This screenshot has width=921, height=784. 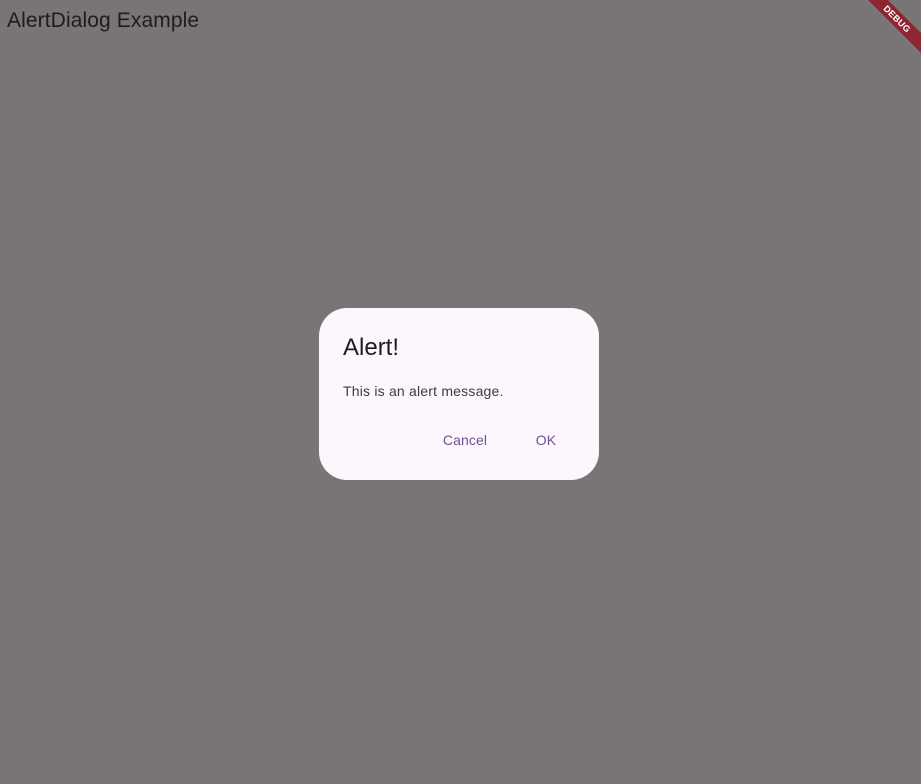 What do you see at coordinates (423, 391) in the screenshot?
I see `dialog-message: This is an alert message.` at bounding box center [423, 391].